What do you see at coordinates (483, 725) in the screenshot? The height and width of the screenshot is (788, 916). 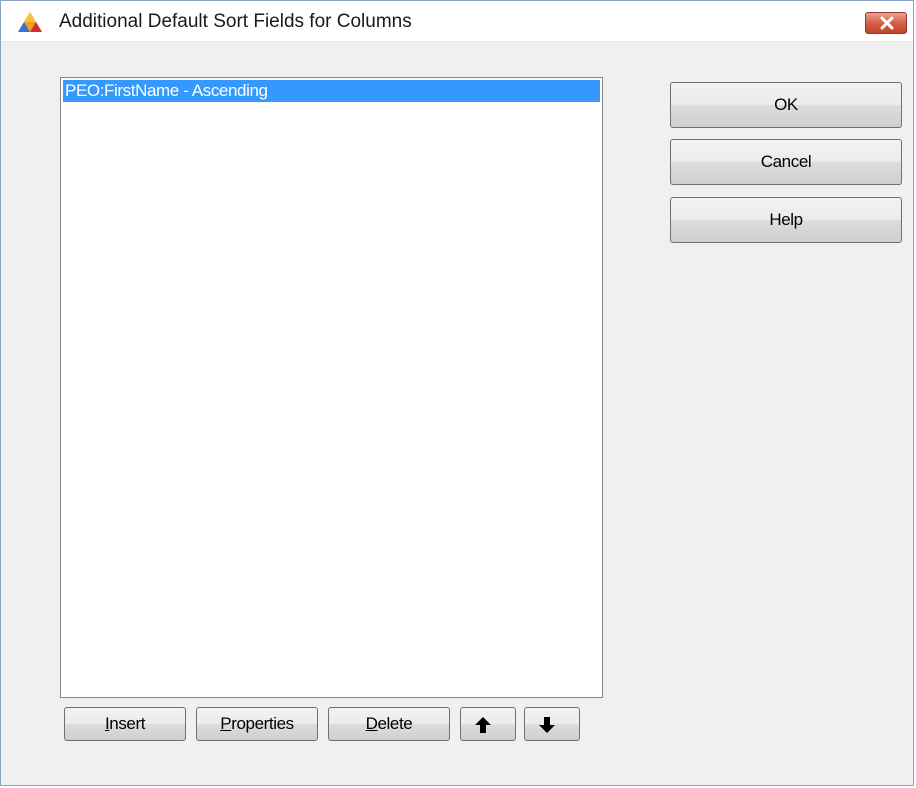 I see `arrow-up-icon` at bounding box center [483, 725].